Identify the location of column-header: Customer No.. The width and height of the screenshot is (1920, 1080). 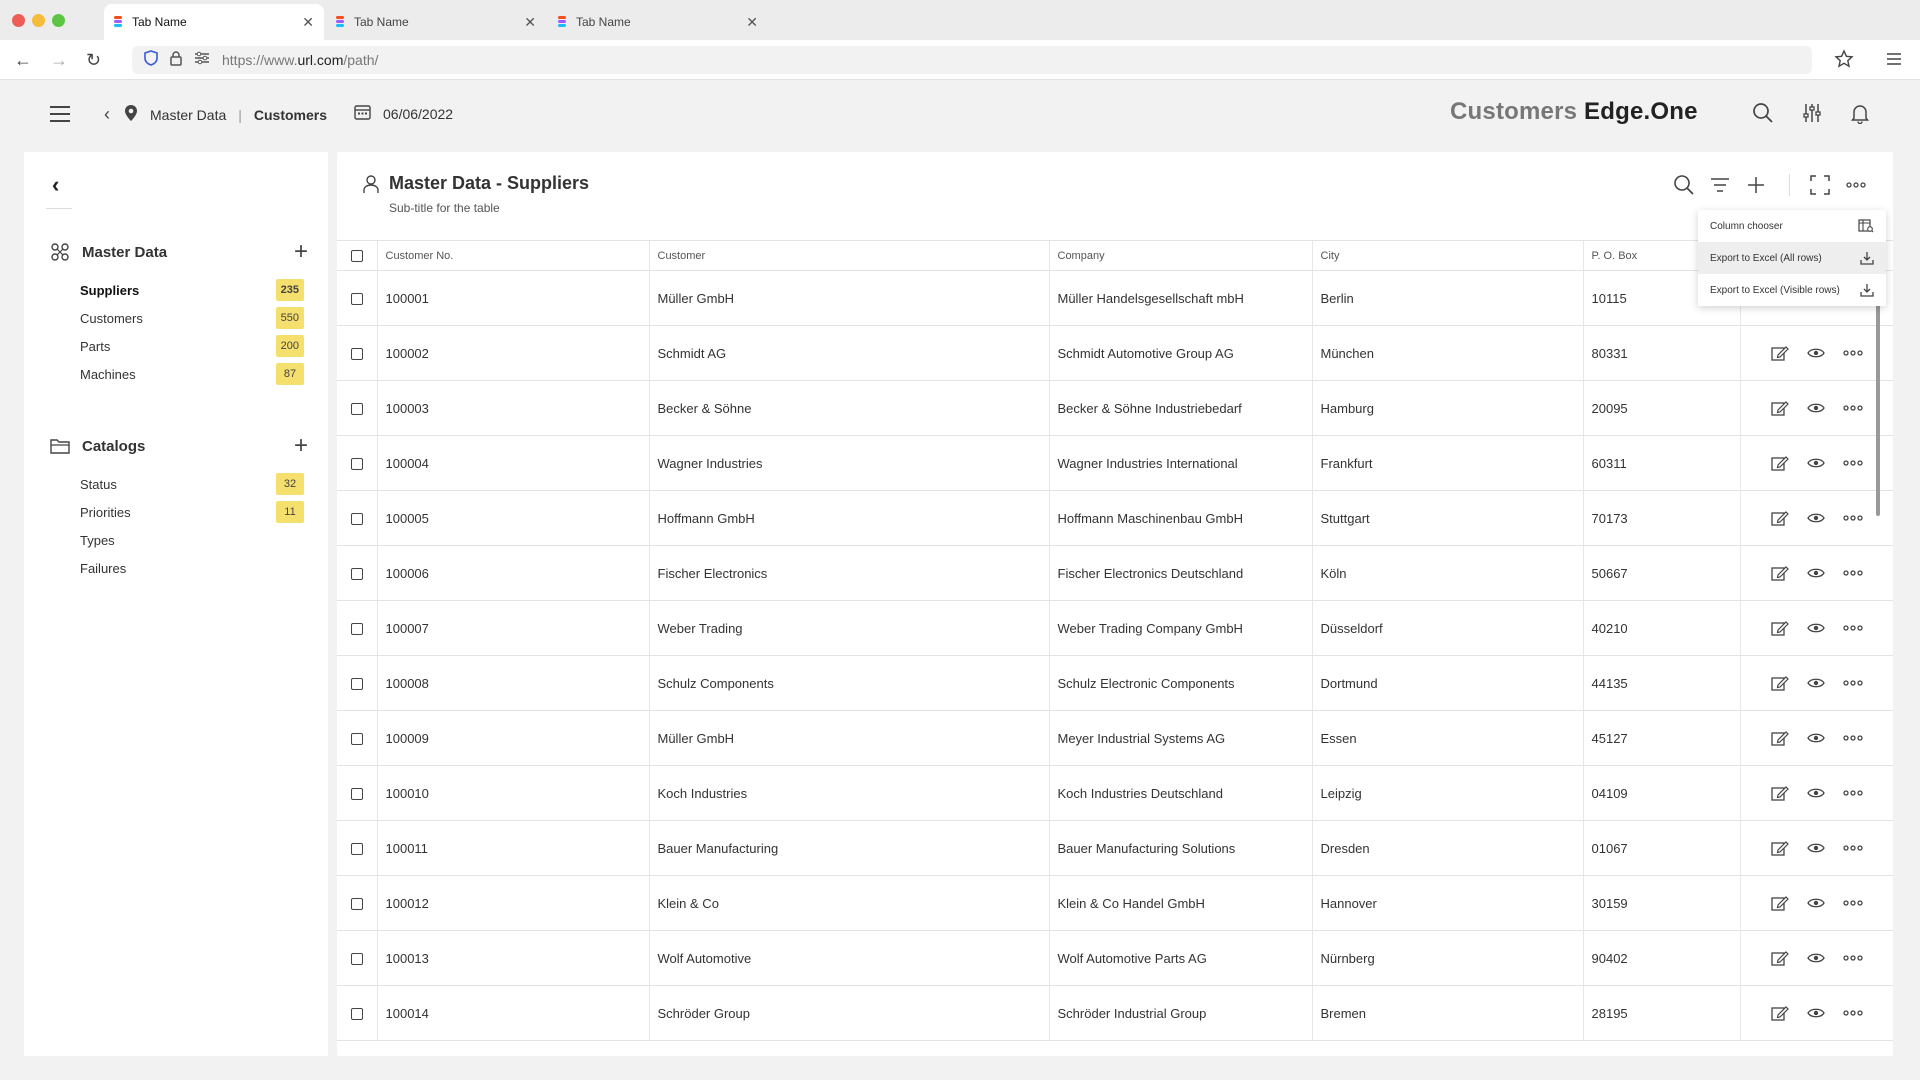
(513, 255).